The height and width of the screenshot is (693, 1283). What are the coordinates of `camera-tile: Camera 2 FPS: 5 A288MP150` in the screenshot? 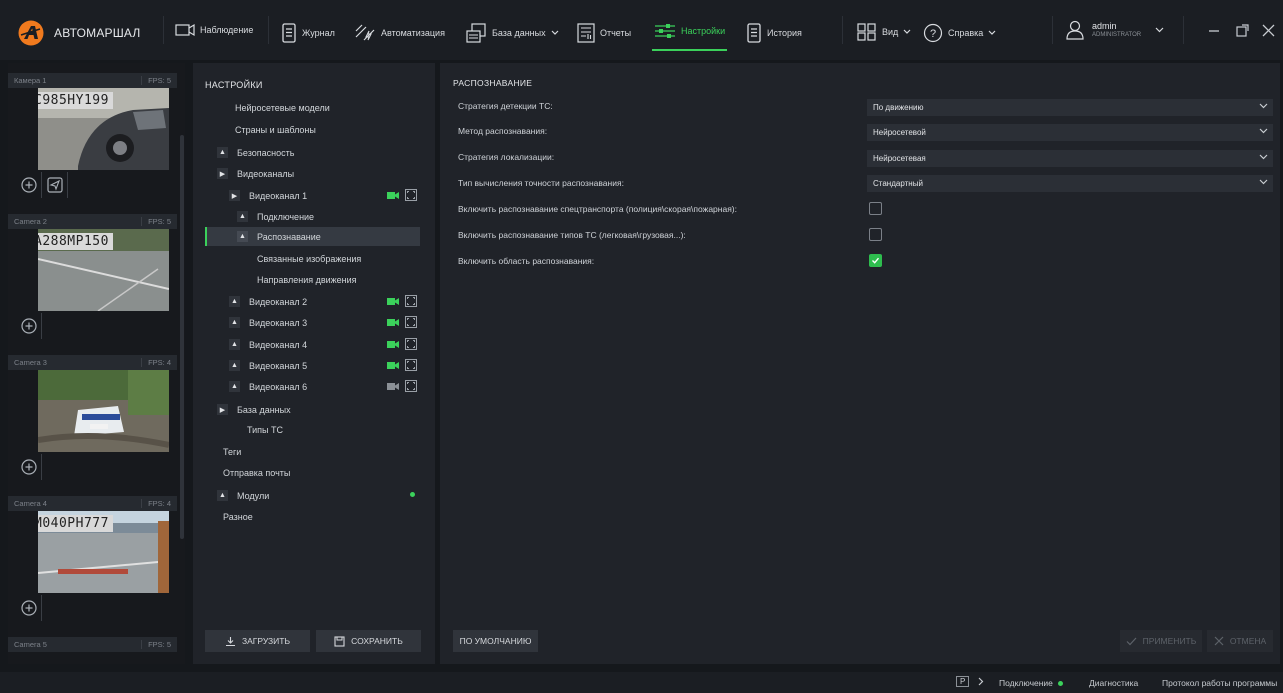 It's located at (92, 277).